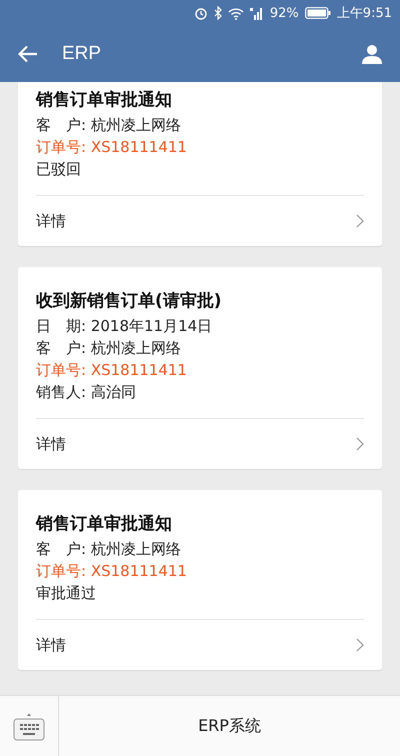 The height and width of the screenshot is (756, 400). Describe the element at coordinates (236, 13) in the screenshot. I see `wifi-icon` at that location.